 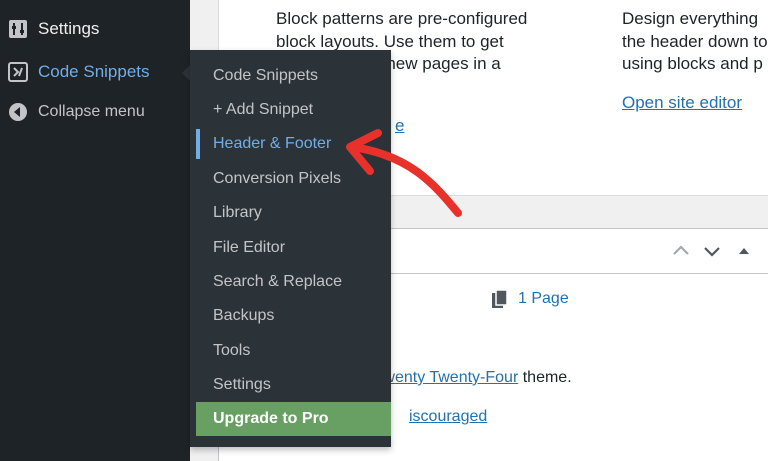 I want to click on code-snippets-icon, so click(x=18, y=72).